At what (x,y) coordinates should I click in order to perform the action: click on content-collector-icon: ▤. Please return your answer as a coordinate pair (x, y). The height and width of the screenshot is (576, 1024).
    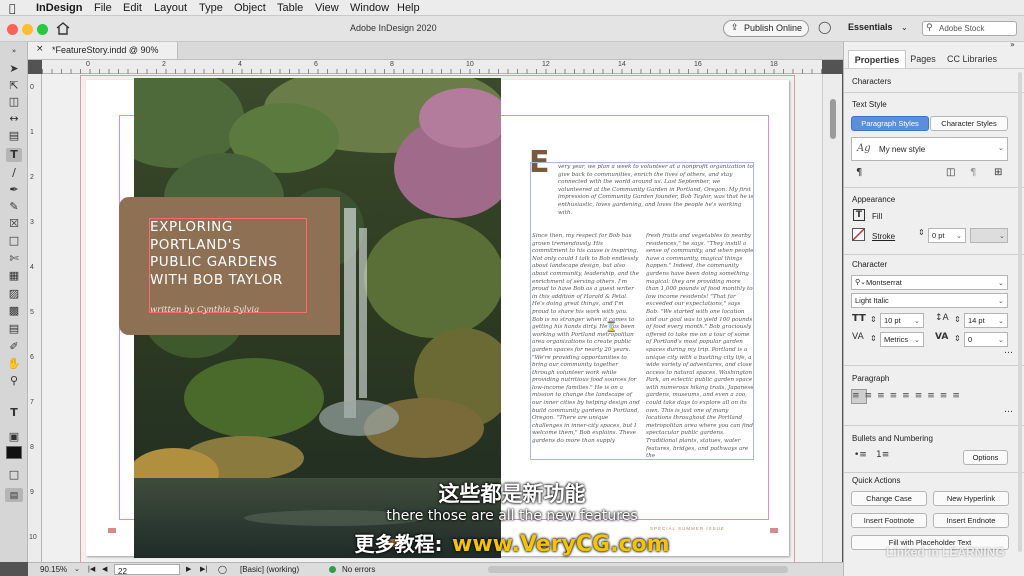
    Looking at the image, I should click on (14, 136).